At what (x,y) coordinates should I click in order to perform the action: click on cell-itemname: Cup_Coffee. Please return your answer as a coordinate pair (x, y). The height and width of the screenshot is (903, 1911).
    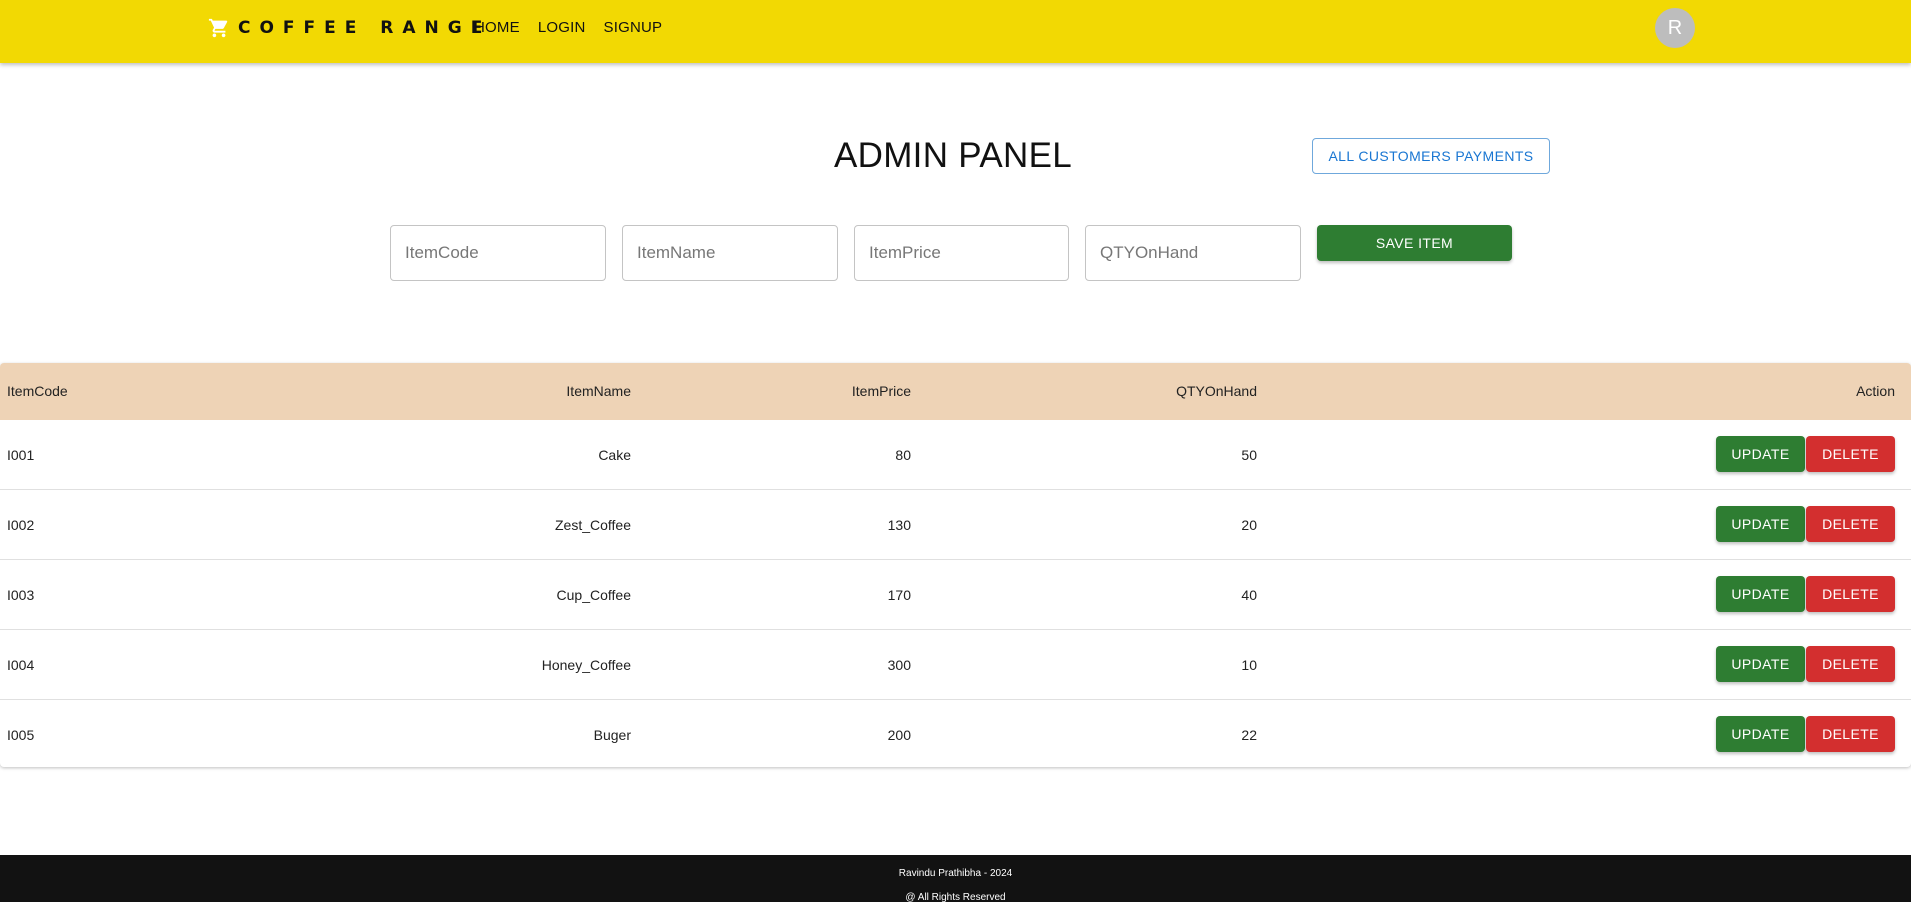
    Looking at the image, I should click on (593, 595).